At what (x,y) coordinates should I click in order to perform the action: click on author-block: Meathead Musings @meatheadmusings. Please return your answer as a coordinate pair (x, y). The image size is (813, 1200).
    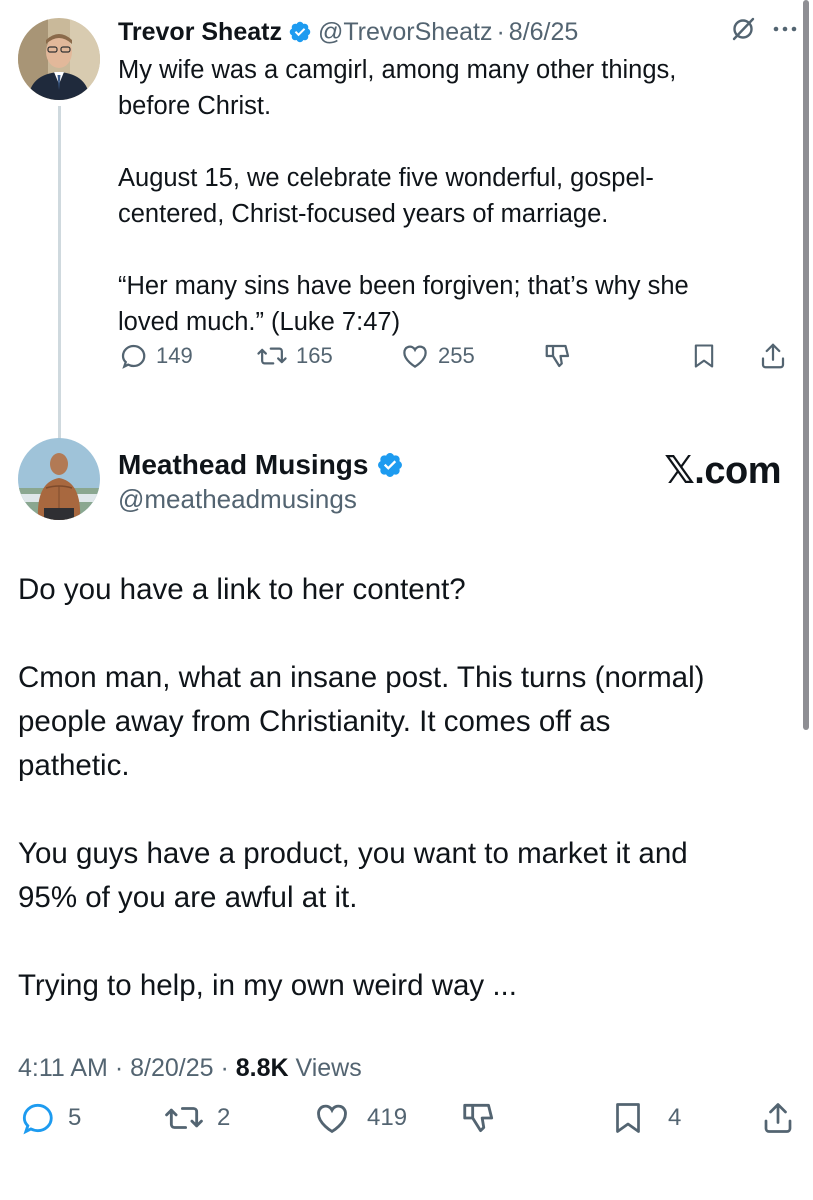
    Looking at the image, I should click on (264, 480).